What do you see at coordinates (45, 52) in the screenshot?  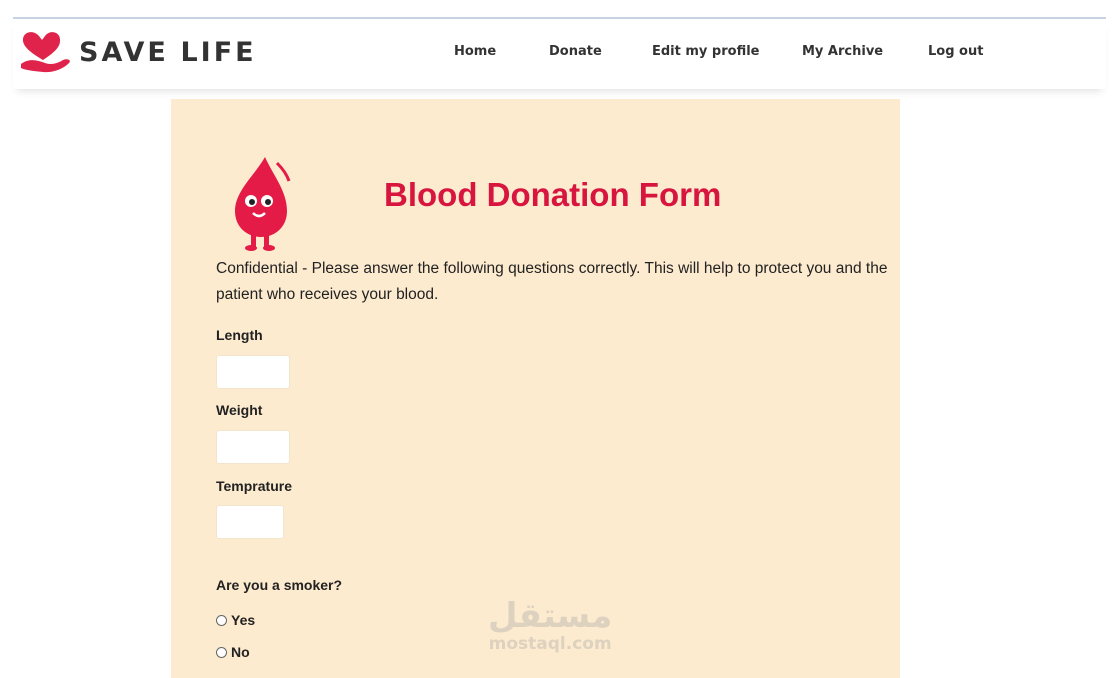 I see `heart-hand-icon` at bounding box center [45, 52].